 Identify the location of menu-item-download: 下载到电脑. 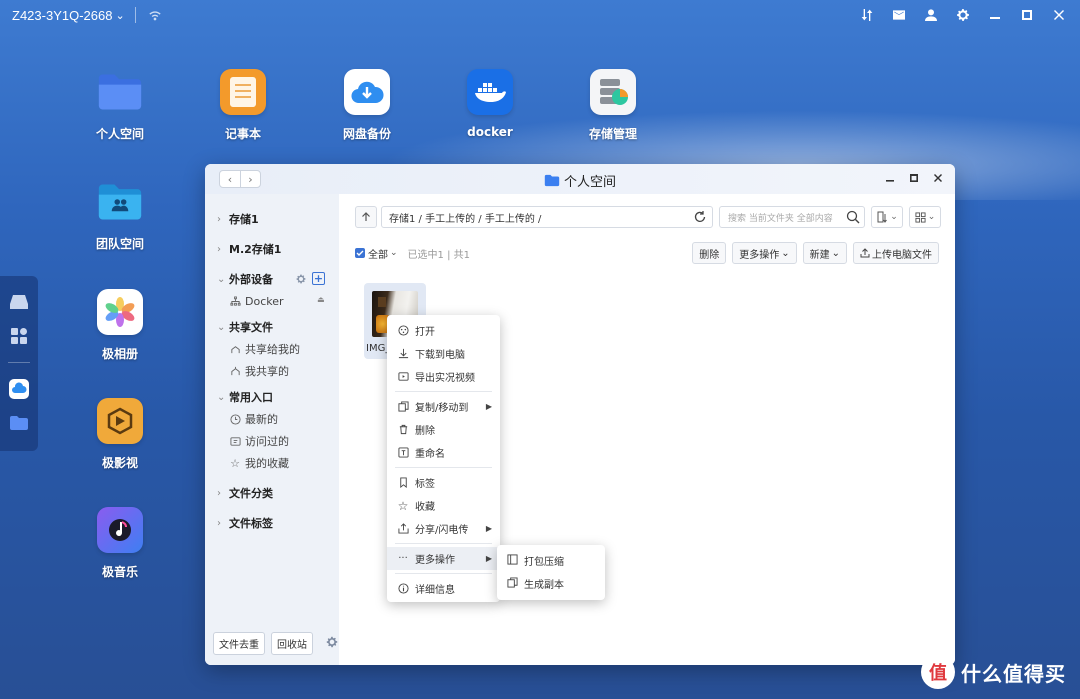
(443, 353).